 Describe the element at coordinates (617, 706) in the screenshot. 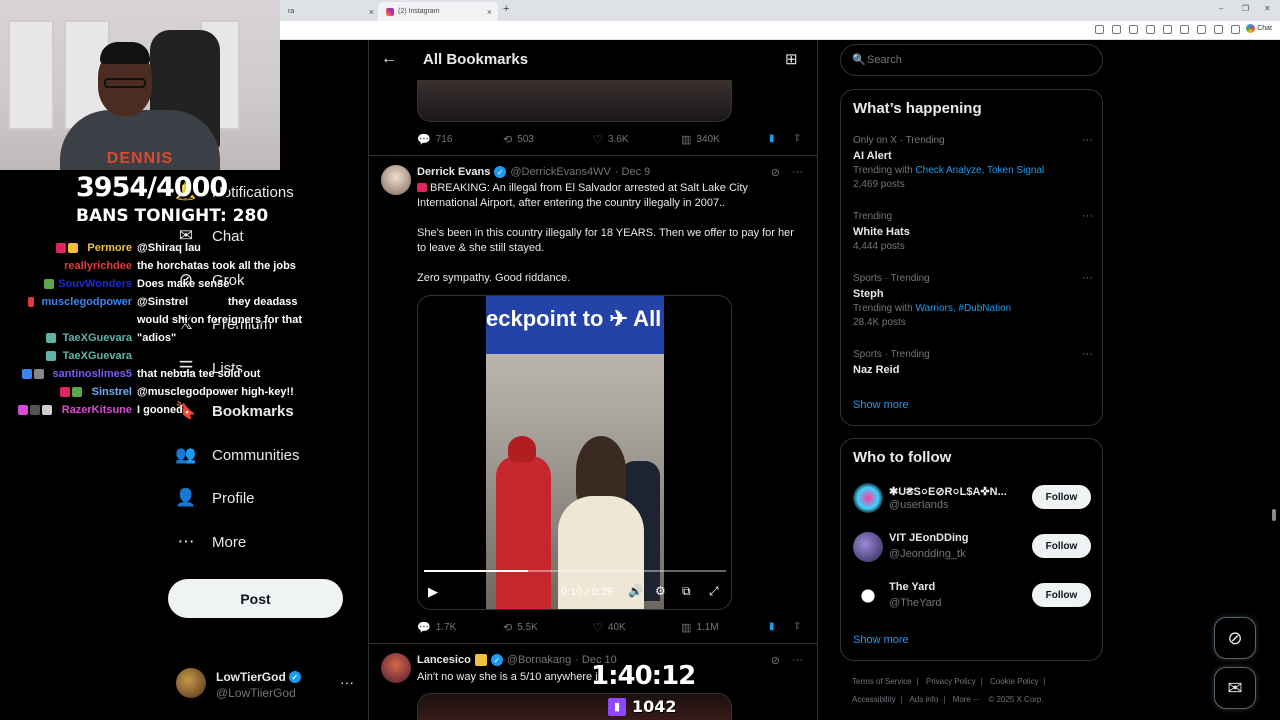

I see `twitch-icon: ▮` at that location.